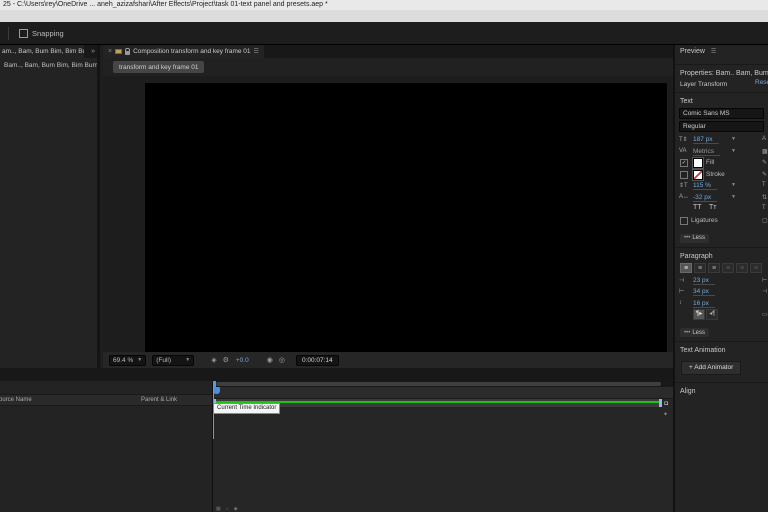 Image resolution: width=768 pixels, height=512 pixels. Describe the element at coordinates (173, 360) in the screenshot. I see `resolution-dropdown: (Full) ▼` at that location.